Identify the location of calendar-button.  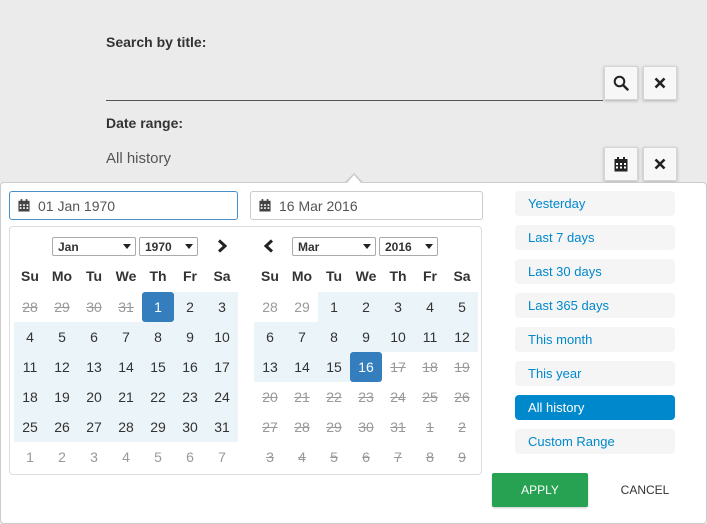
(621, 164).